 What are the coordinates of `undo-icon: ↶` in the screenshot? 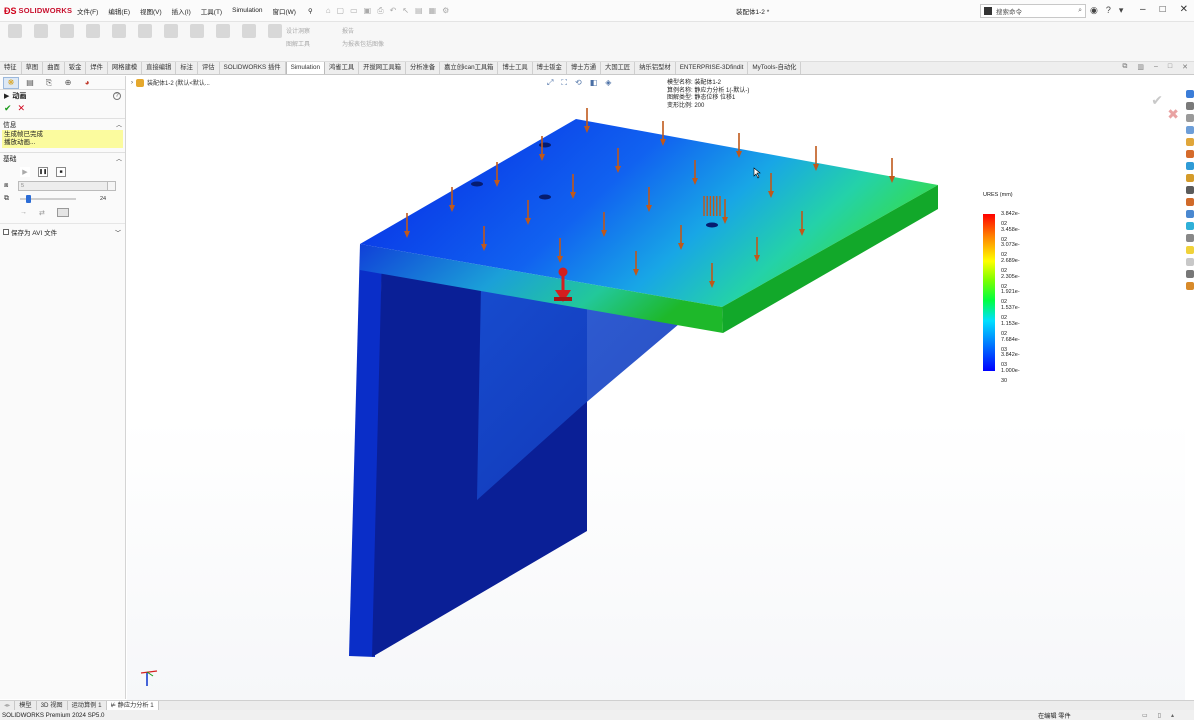 It's located at (393, 10).